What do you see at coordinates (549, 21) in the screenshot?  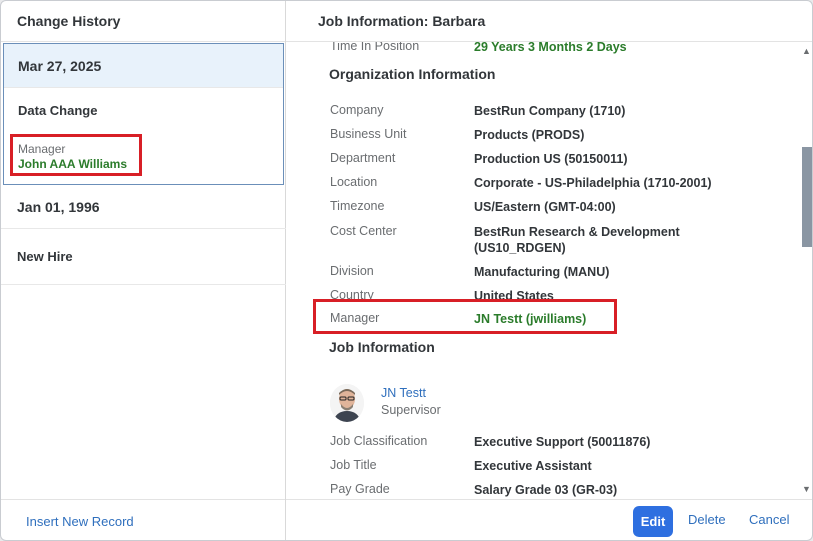 I see `job-information-title: Job Information: Barbara` at bounding box center [549, 21].